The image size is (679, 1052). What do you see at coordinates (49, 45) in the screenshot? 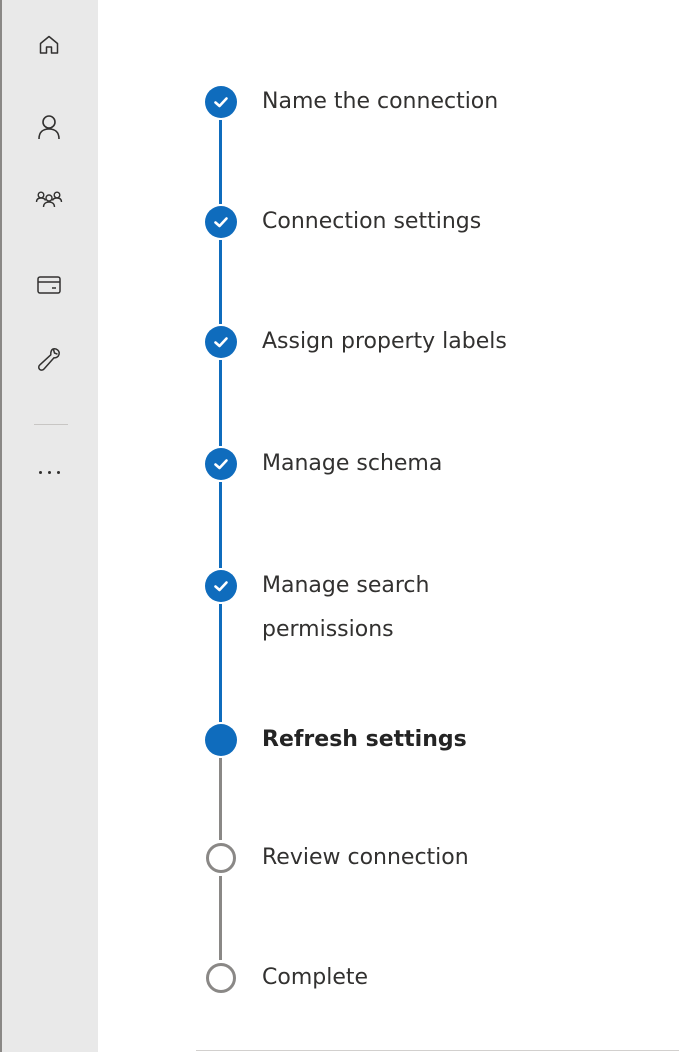
I see `home-icon` at bounding box center [49, 45].